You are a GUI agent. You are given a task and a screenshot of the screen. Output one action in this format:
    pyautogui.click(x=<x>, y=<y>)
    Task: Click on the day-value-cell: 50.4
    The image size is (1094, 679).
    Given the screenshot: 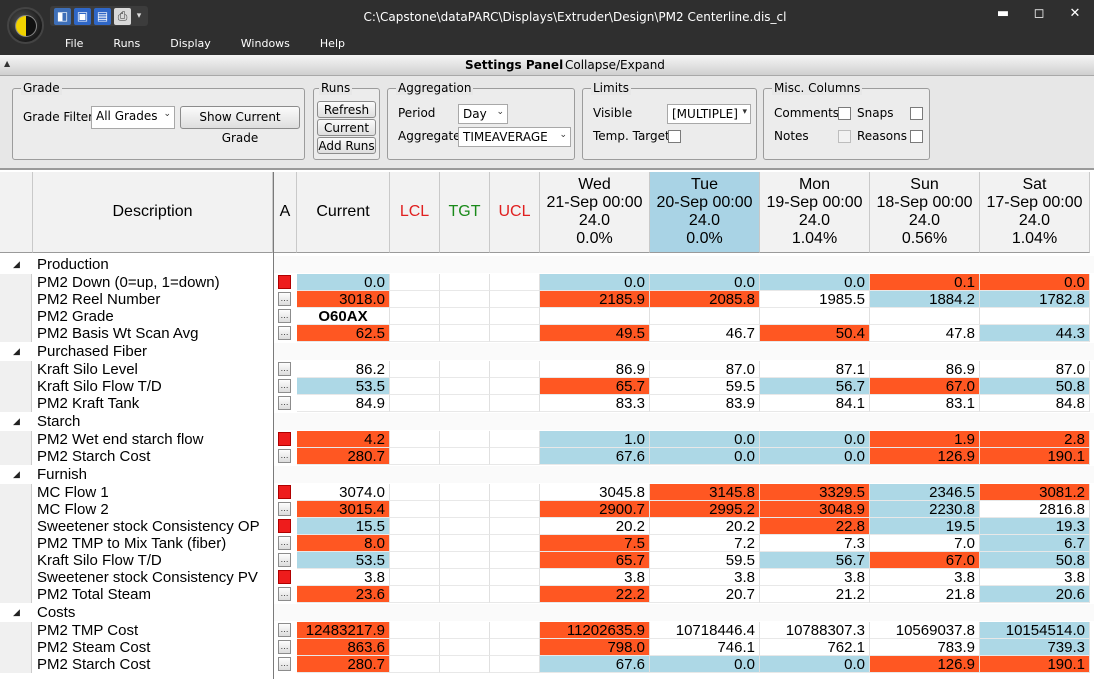 What is the action you would take?
    pyautogui.click(x=815, y=333)
    